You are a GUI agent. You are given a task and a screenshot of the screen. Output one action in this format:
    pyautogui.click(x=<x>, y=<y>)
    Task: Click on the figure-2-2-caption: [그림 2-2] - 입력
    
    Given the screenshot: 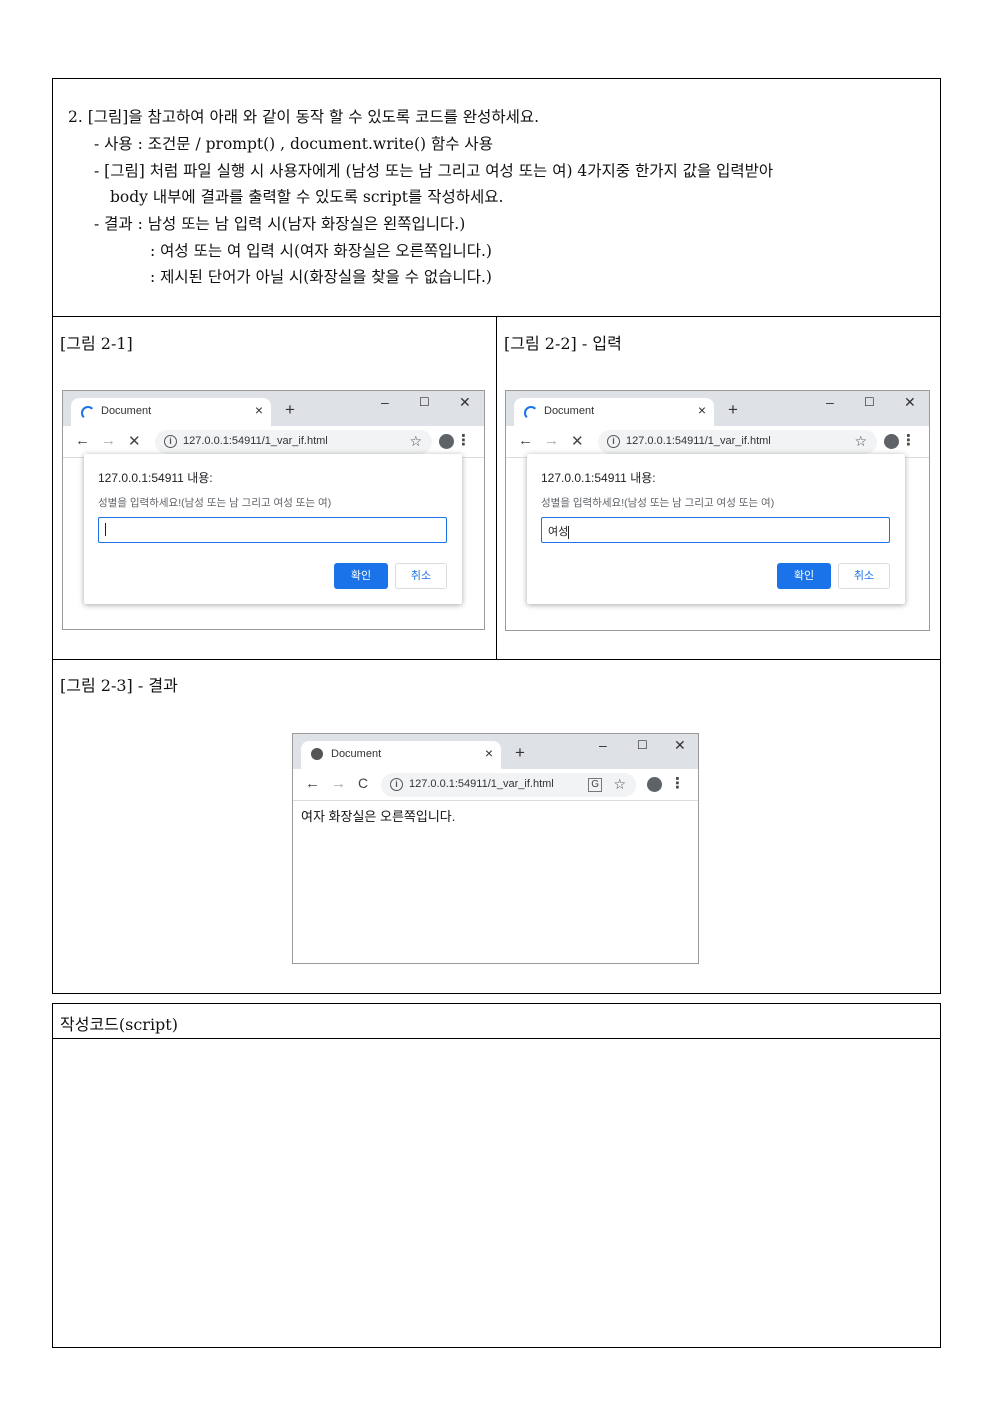 What is the action you would take?
    pyautogui.click(x=563, y=343)
    